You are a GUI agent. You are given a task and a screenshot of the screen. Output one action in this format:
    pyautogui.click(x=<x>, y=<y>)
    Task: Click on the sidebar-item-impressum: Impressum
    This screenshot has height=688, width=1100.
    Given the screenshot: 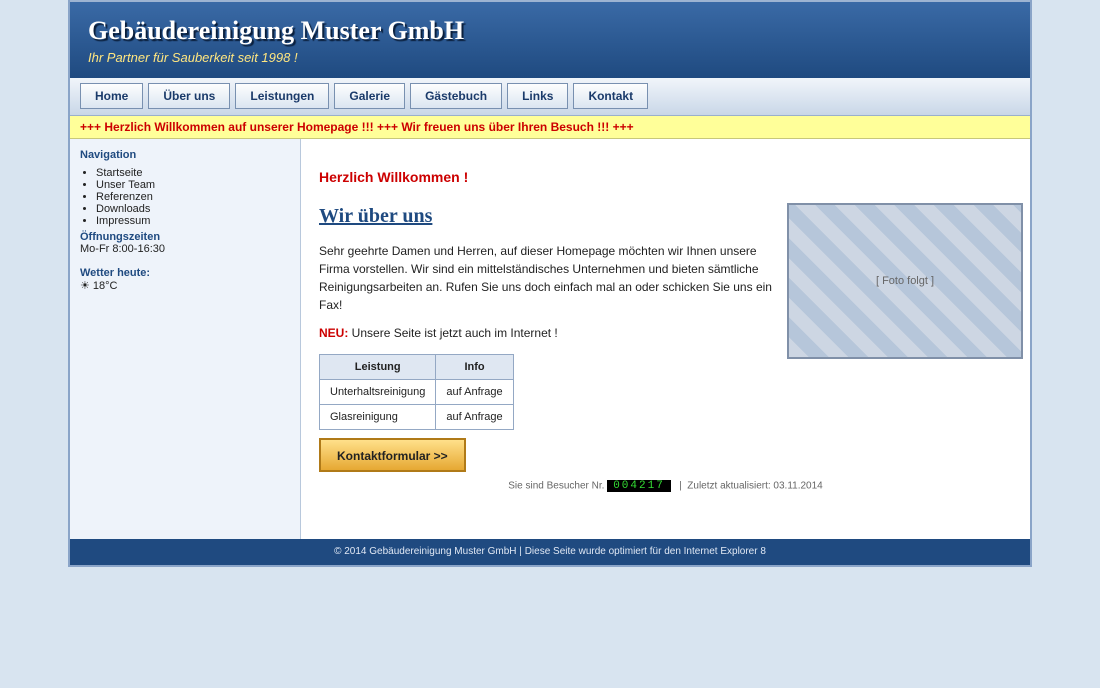 What is the action you would take?
    pyautogui.click(x=193, y=221)
    